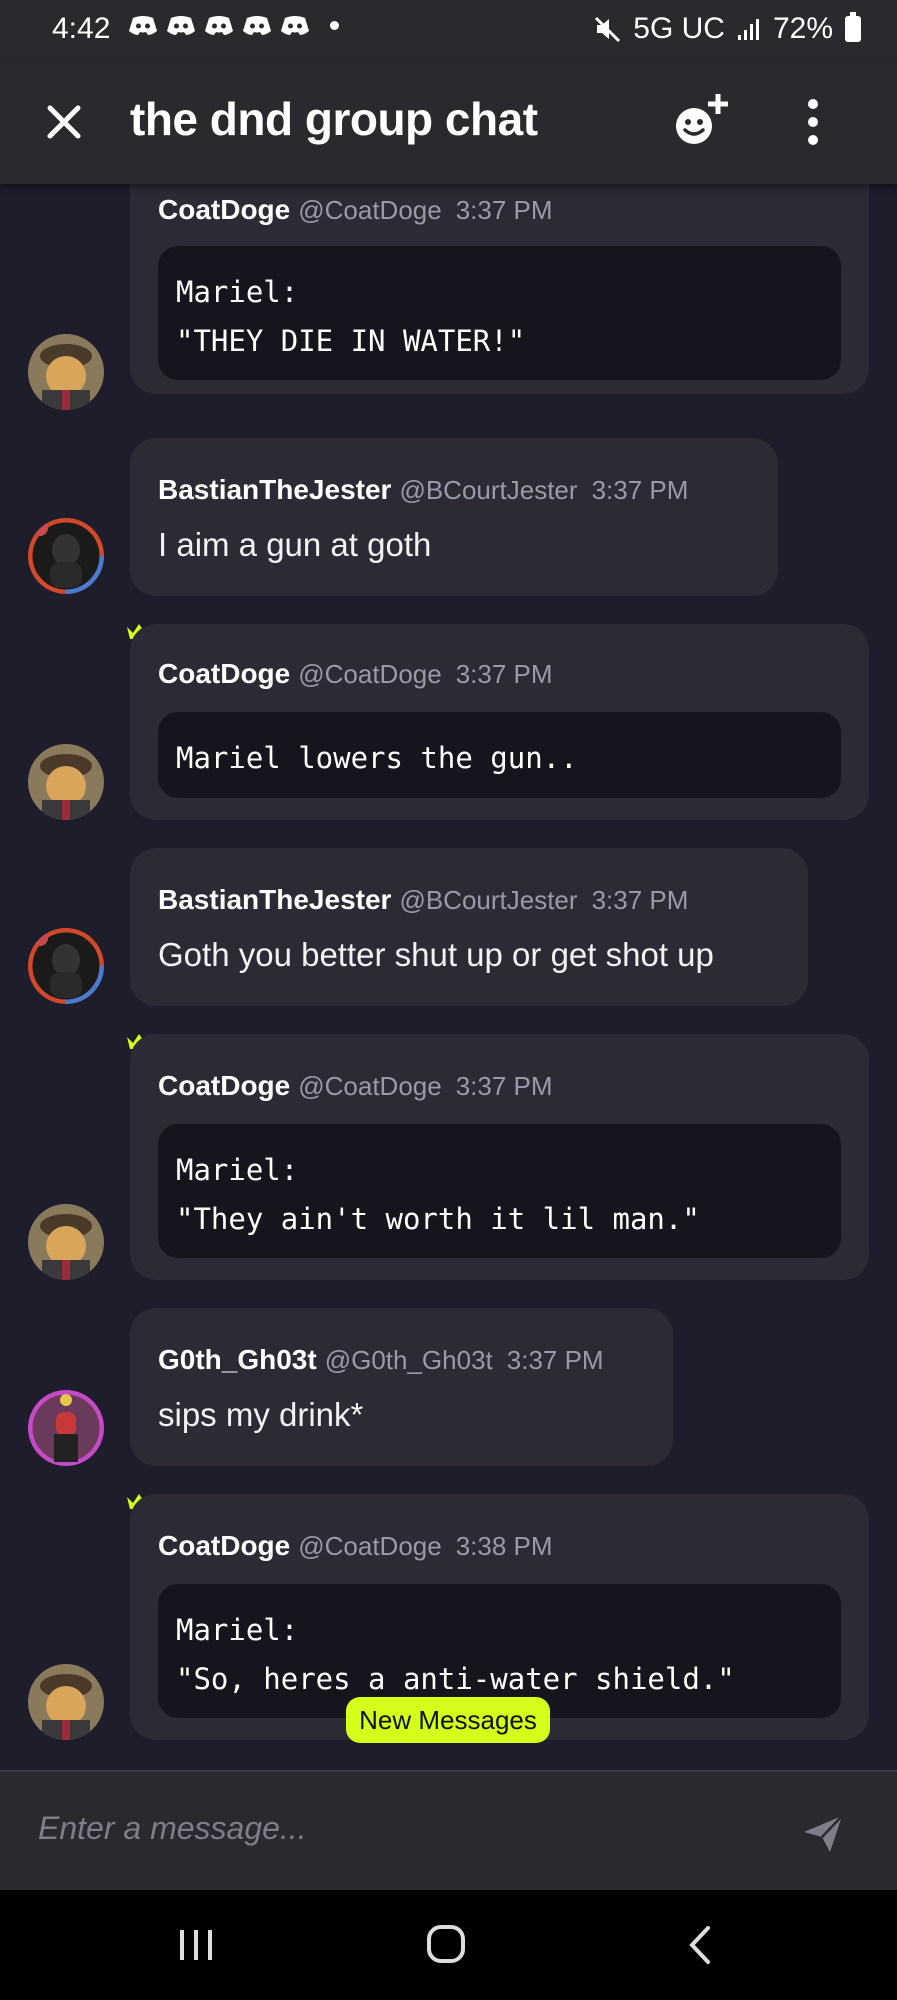 The width and height of the screenshot is (897, 2000). I want to click on message-meta: G0th_Gh03t @G0th_Gh03t 3:37 PM, so click(381, 1360).